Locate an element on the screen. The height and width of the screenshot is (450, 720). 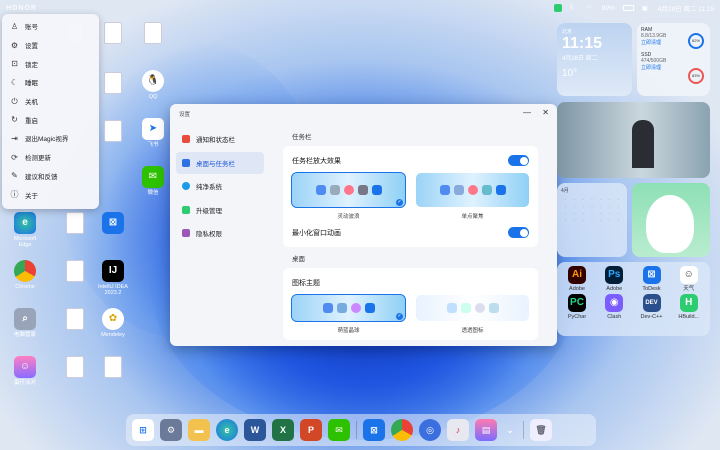
eggy-party-icon: ☺ is located at coordinates (25, 367).